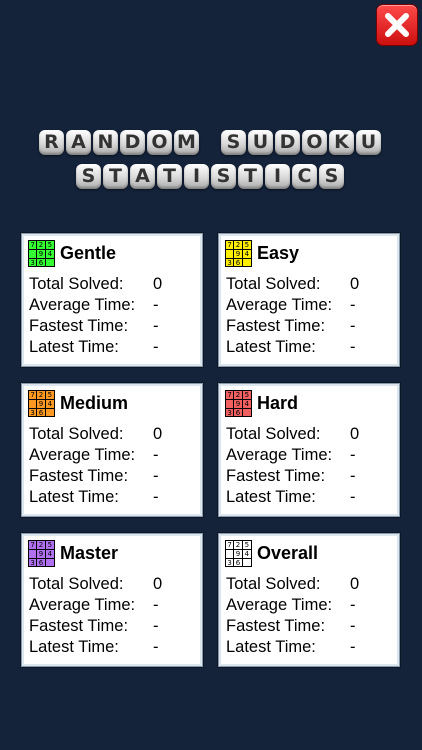  I want to click on card-header: 7 2 5 9 4 3 6 Medium, so click(78, 403).